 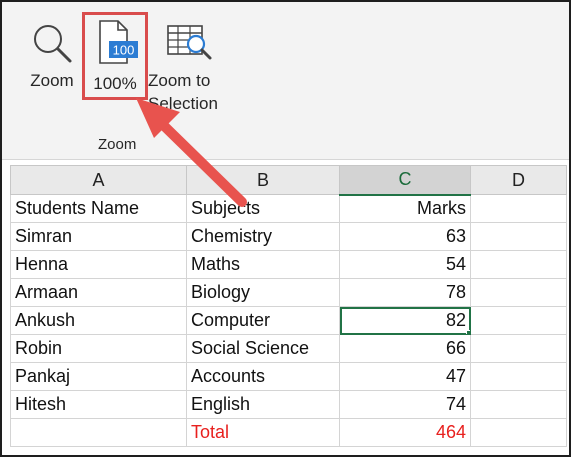 I want to click on zoom-button: Zoom, so click(x=52, y=56).